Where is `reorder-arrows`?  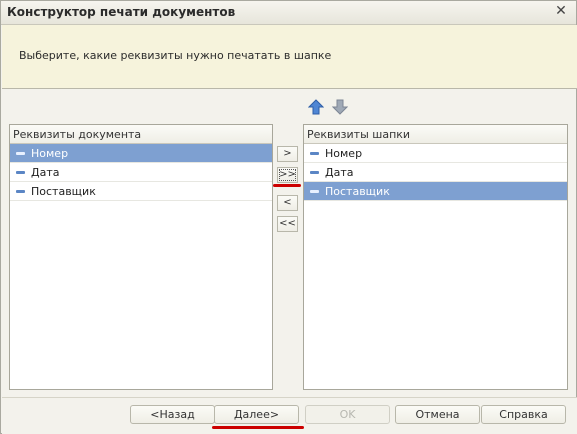
reorder-arrows is located at coordinates (328, 107).